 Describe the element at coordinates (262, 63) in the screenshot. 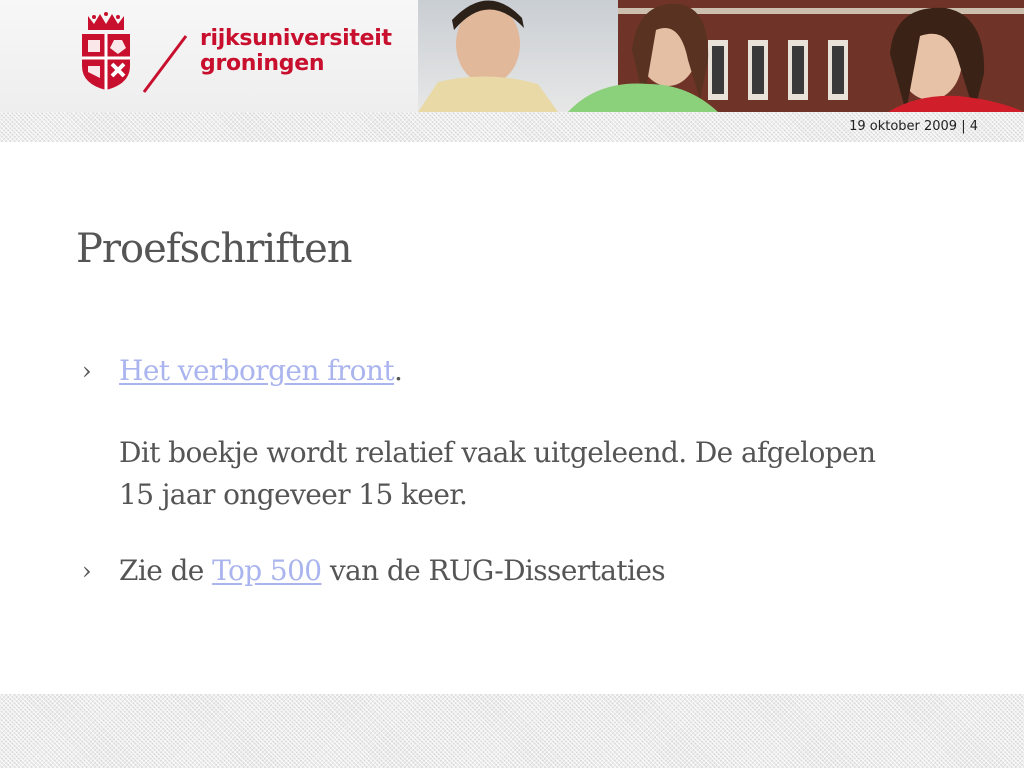

I see `university-name-line2: groningen` at that location.